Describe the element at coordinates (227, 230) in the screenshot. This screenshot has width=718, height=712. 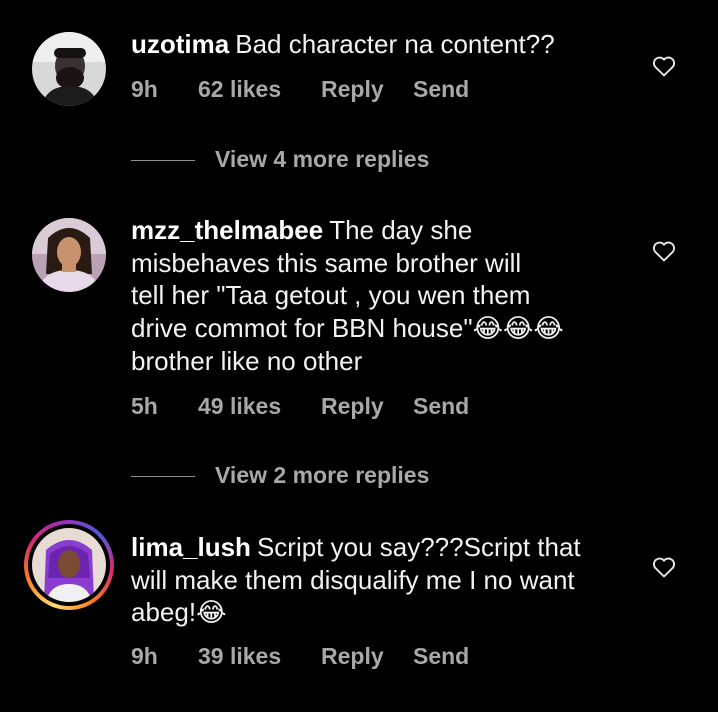
I see `username-link: mzz_thelmabee` at that location.